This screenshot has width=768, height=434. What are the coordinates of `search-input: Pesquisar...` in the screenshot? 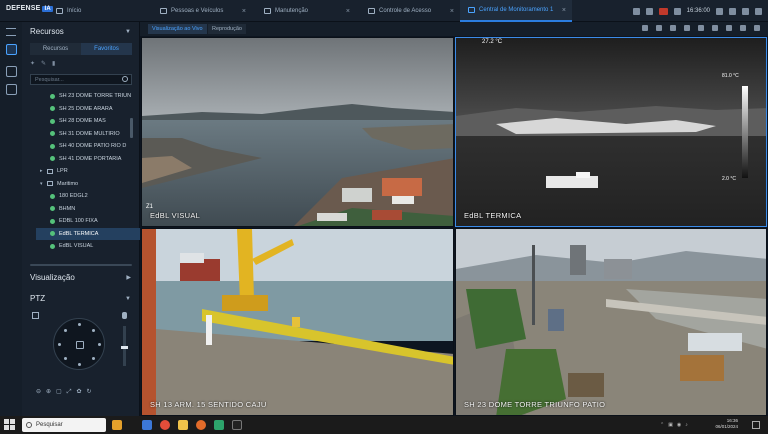 It's located at (81, 79).